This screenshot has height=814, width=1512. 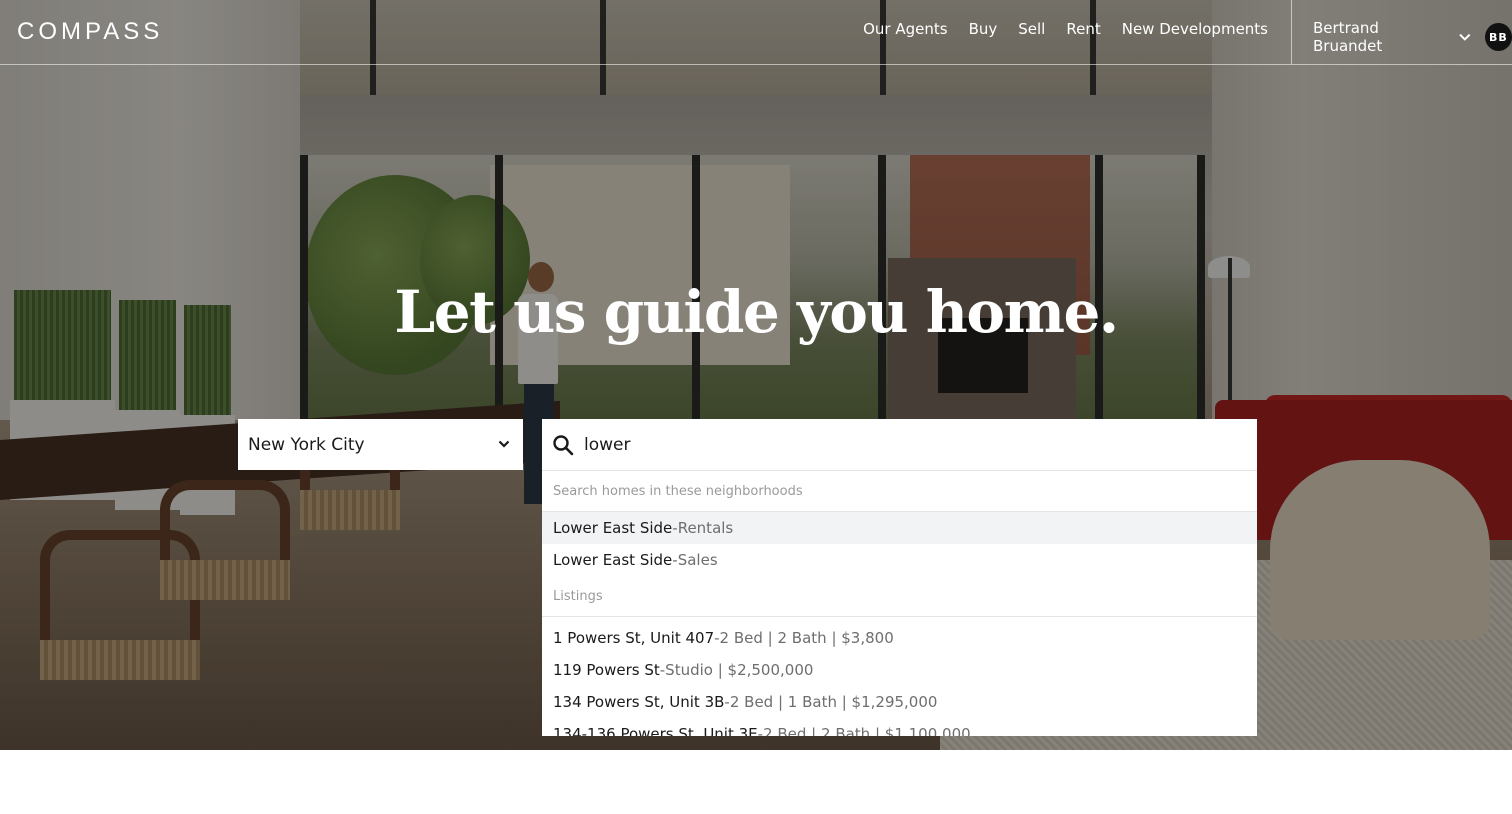 I want to click on nav-buy: Buy, so click(x=983, y=29).